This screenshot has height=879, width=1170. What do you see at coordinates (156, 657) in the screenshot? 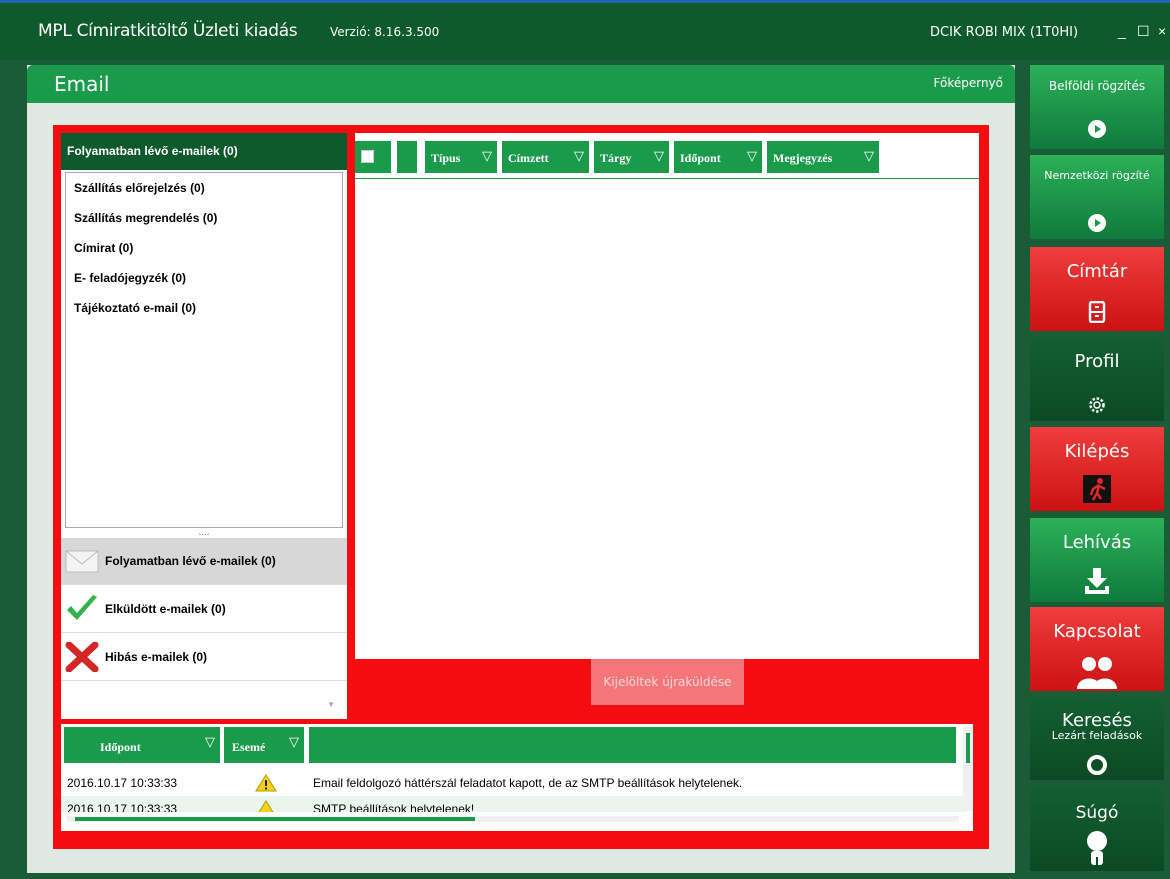
I see `folder-label: Hibás e-mailek (0)` at bounding box center [156, 657].